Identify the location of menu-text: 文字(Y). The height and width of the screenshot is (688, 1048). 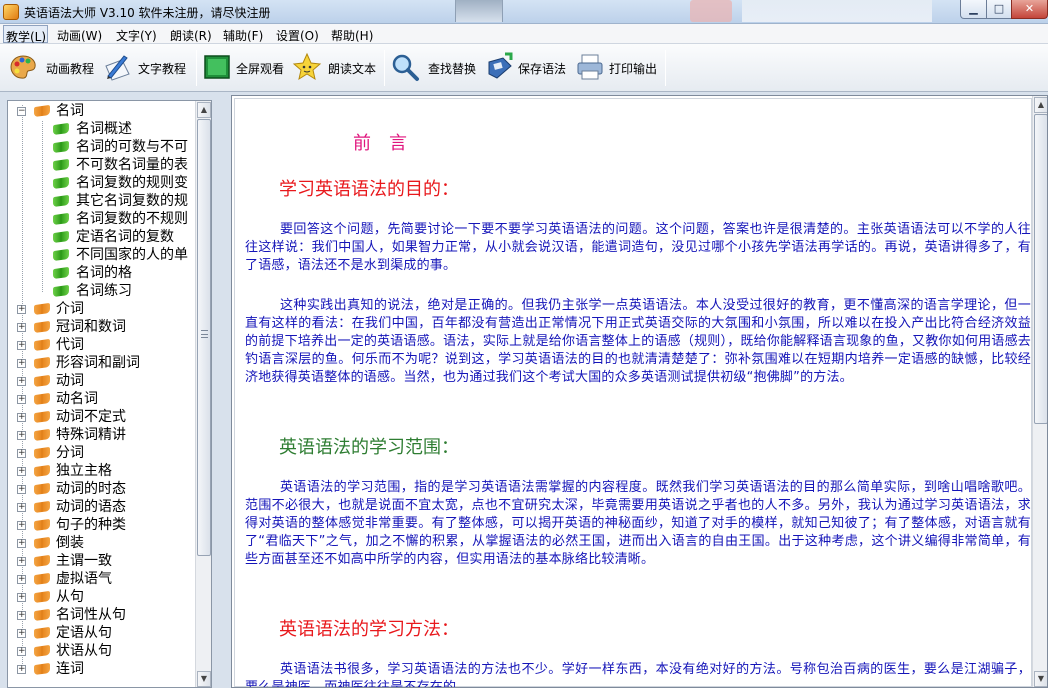
(136, 35).